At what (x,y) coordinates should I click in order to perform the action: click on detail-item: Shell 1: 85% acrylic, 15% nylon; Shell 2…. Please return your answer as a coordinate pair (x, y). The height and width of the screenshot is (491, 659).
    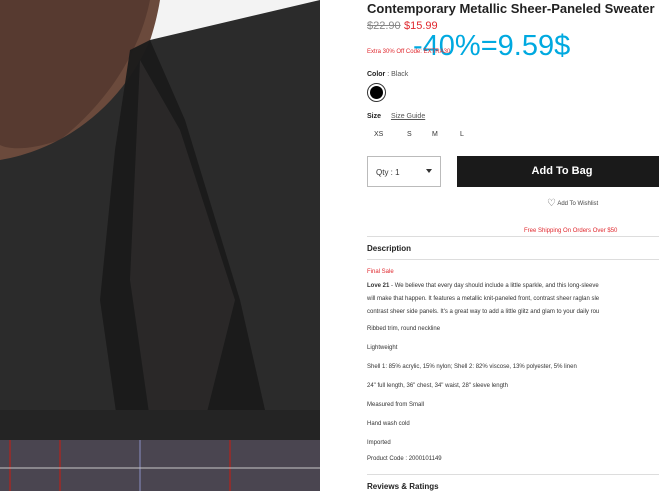
    Looking at the image, I should click on (472, 367).